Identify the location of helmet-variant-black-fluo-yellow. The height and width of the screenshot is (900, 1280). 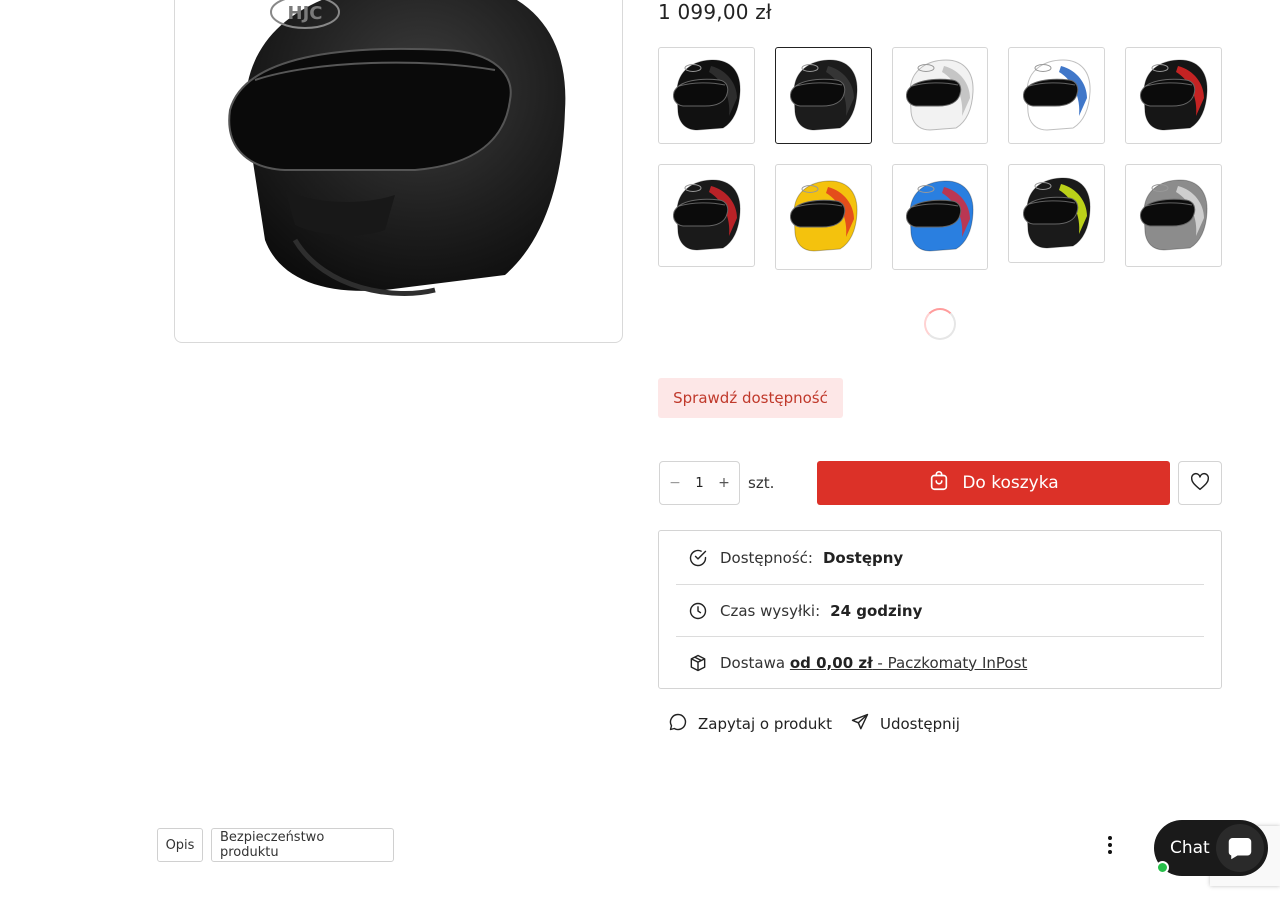
(1056, 212).